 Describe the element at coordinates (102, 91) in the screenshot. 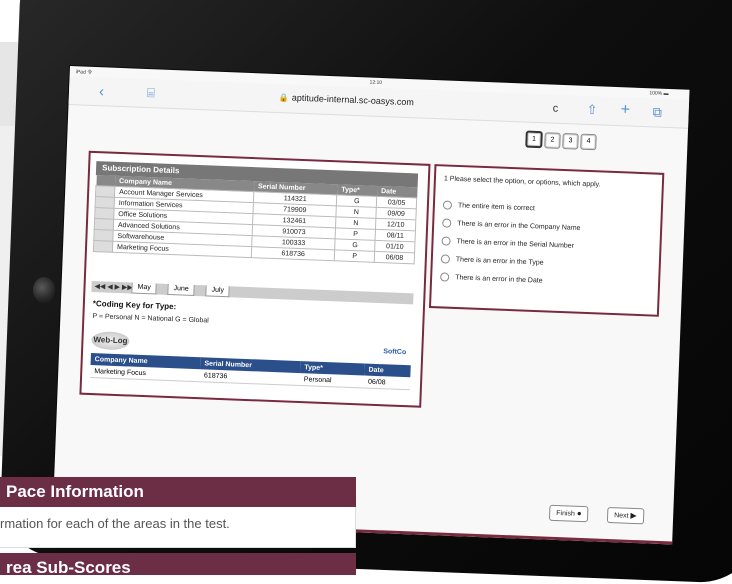

I see `back-icon: ‹` at that location.